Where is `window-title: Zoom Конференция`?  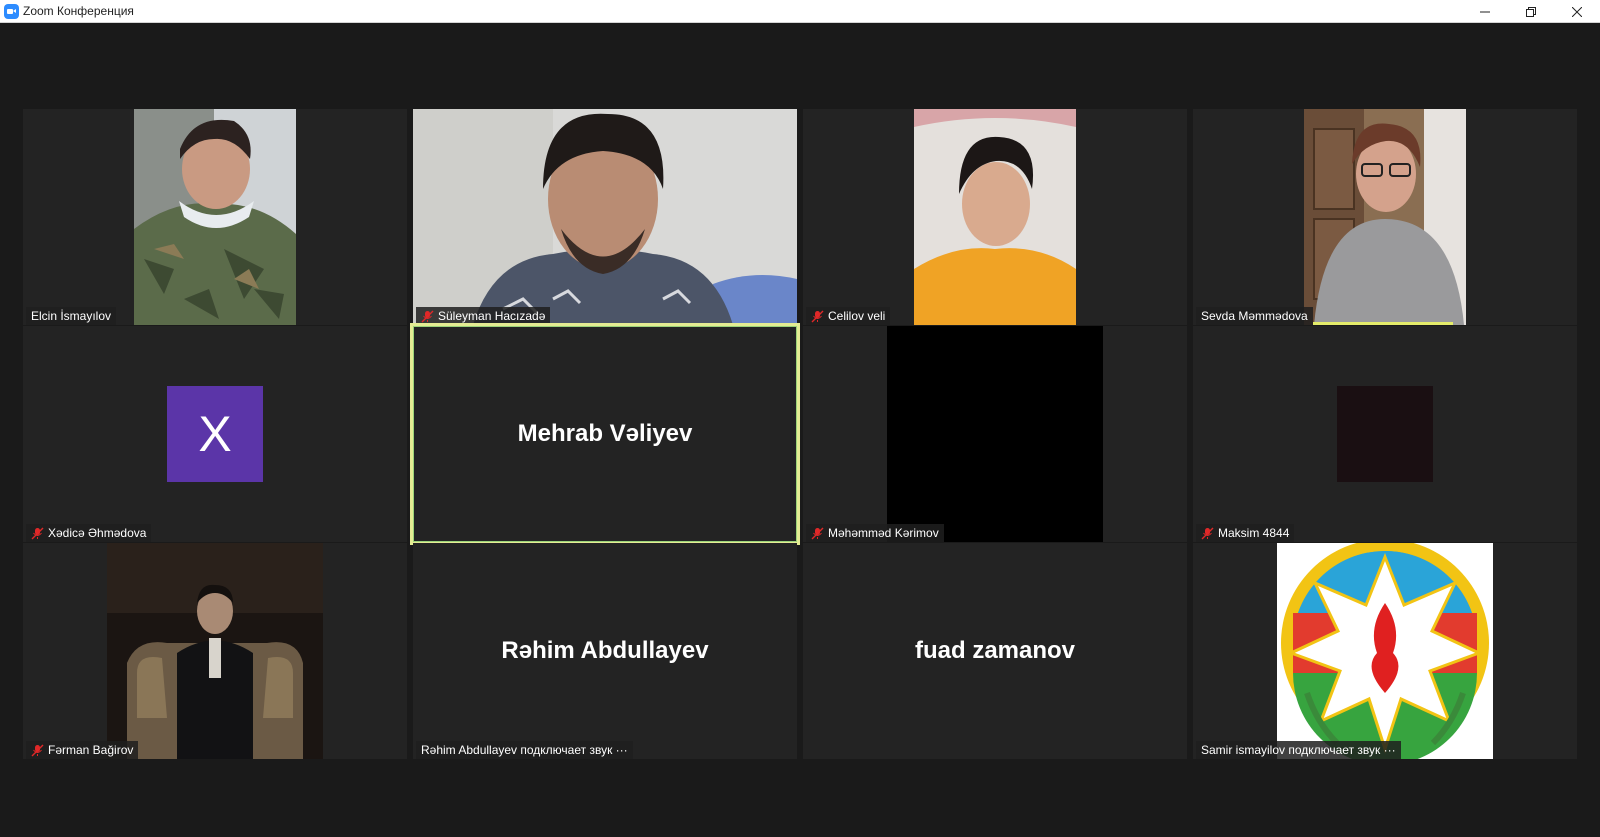 window-title: Zoom Конференция is located at coordinates (78, 11).